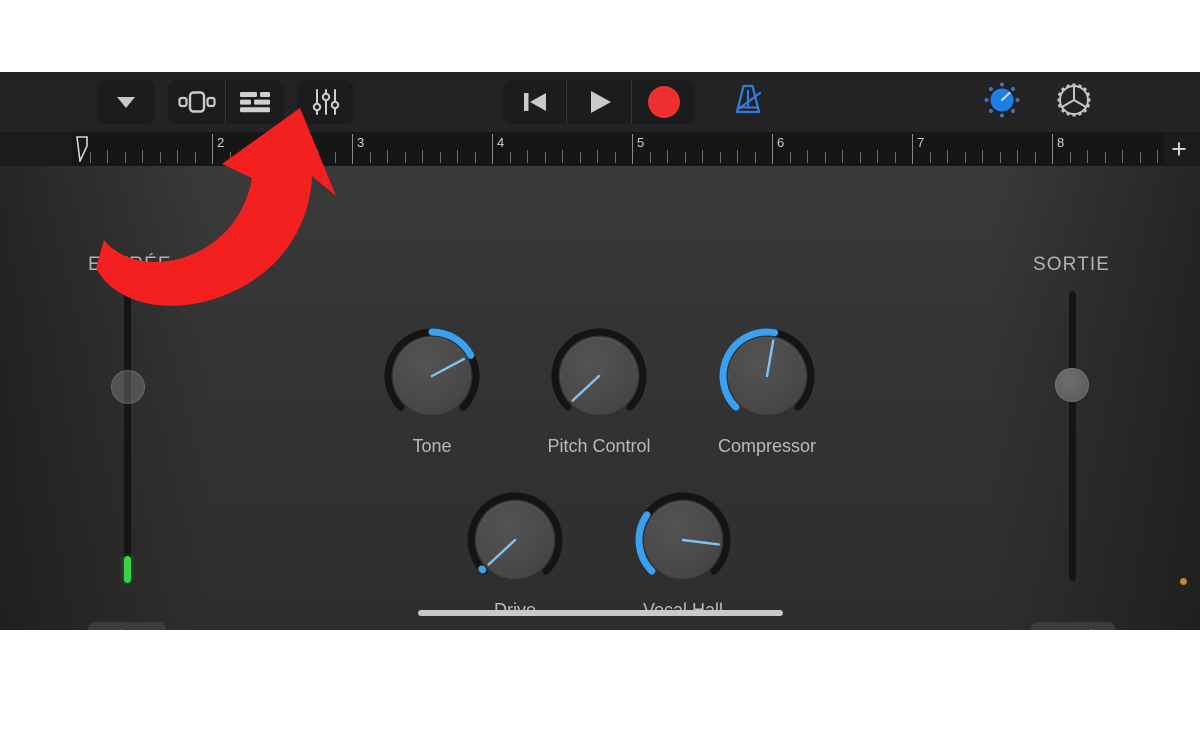 The height and width of the screenshot is (750, 1200). I want to click on input-jack-icon, so click(195, 265).